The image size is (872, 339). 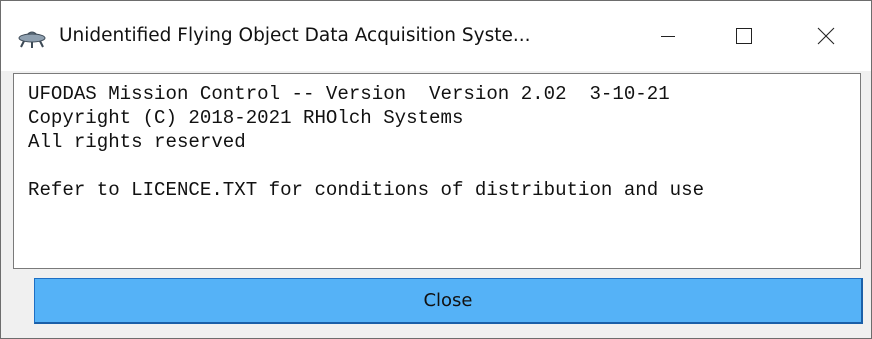 I want to click on close-button: Close, so click(x=448, y=301).